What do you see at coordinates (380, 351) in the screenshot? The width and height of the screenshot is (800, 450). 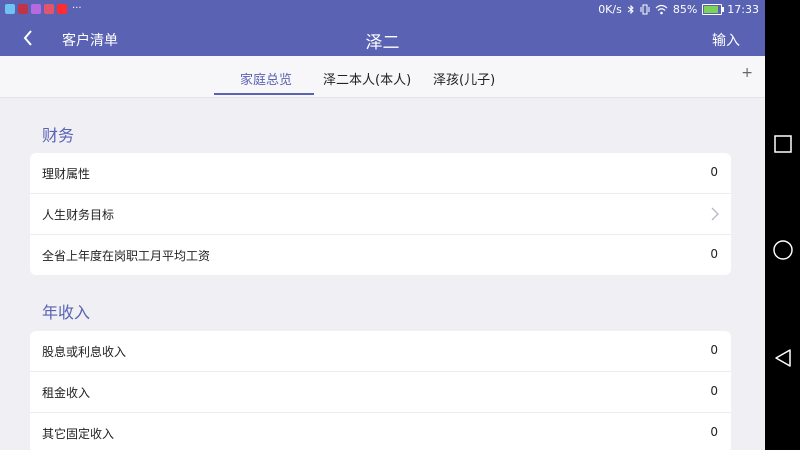 I see `list-item: 股息或利息收入 0` at bounding box center [380, 351].